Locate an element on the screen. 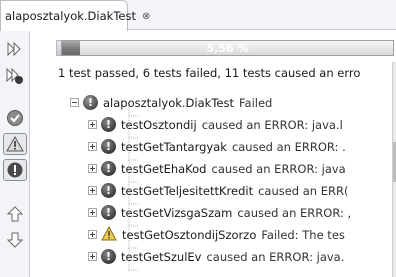 The height and width of the screenshot is (277, 396). progress-text: 5,56 % is located at coordinates (227, 48).